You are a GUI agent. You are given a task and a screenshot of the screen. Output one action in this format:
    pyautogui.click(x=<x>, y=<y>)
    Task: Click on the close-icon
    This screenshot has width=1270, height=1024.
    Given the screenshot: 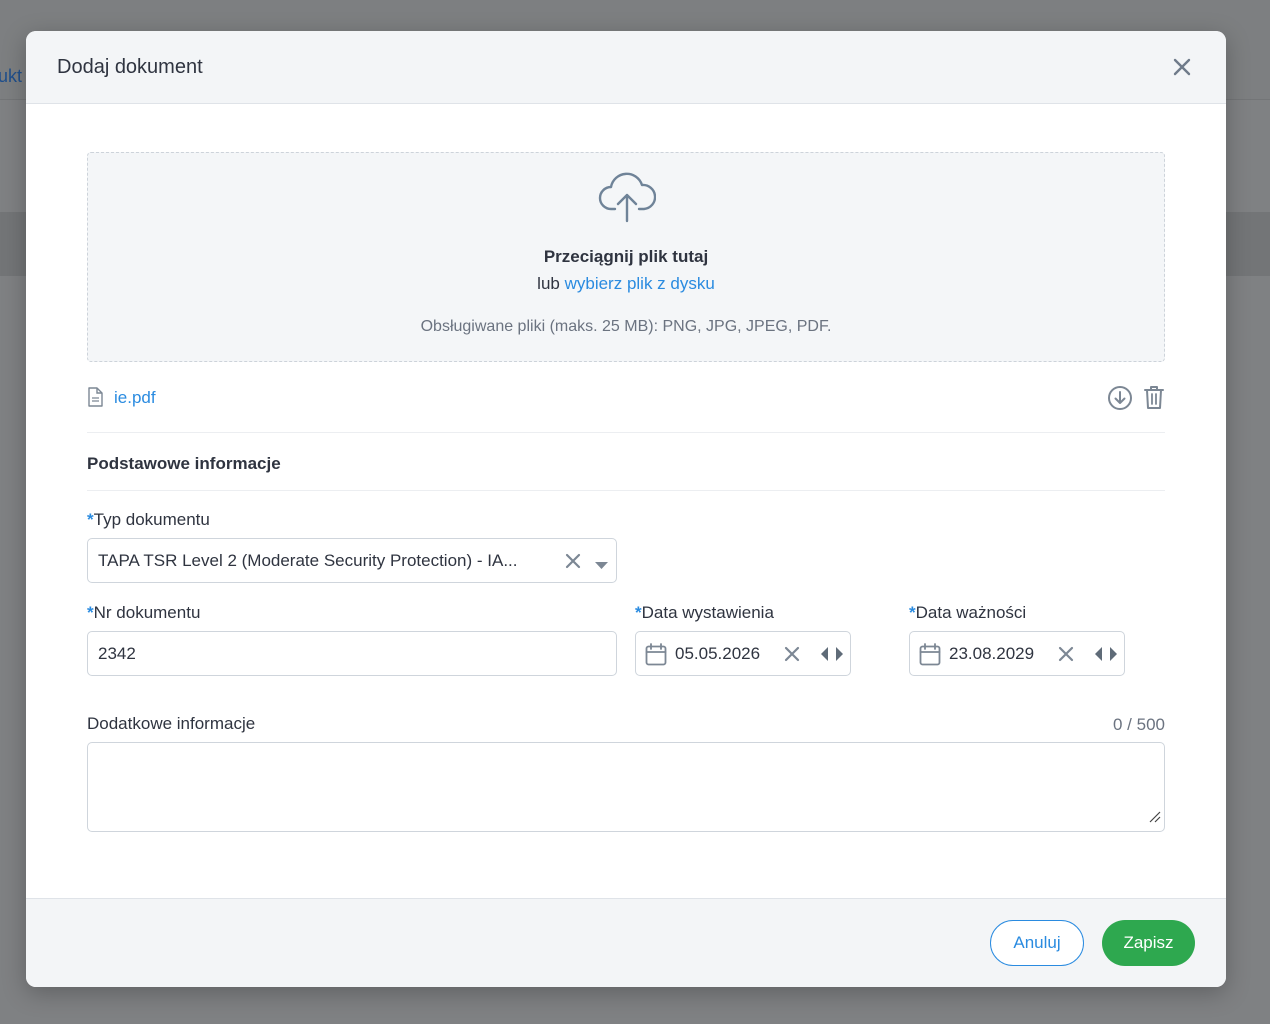 What is the action you would take?
    pyautogui.click(x=1182, y=67)
    